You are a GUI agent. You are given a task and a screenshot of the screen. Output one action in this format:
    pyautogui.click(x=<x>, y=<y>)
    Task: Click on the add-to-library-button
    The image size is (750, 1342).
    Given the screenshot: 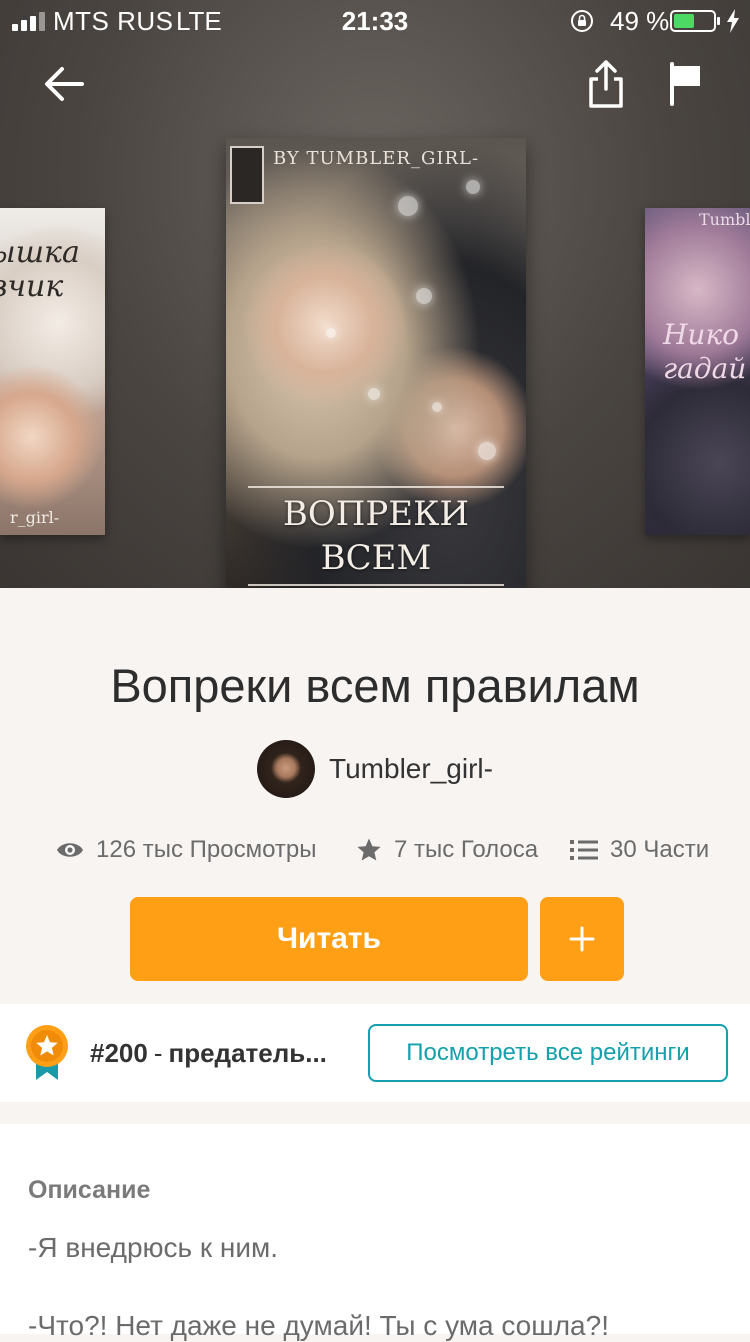 What is the action you would take?
    pyautogui.click(x=582, y=939)
    